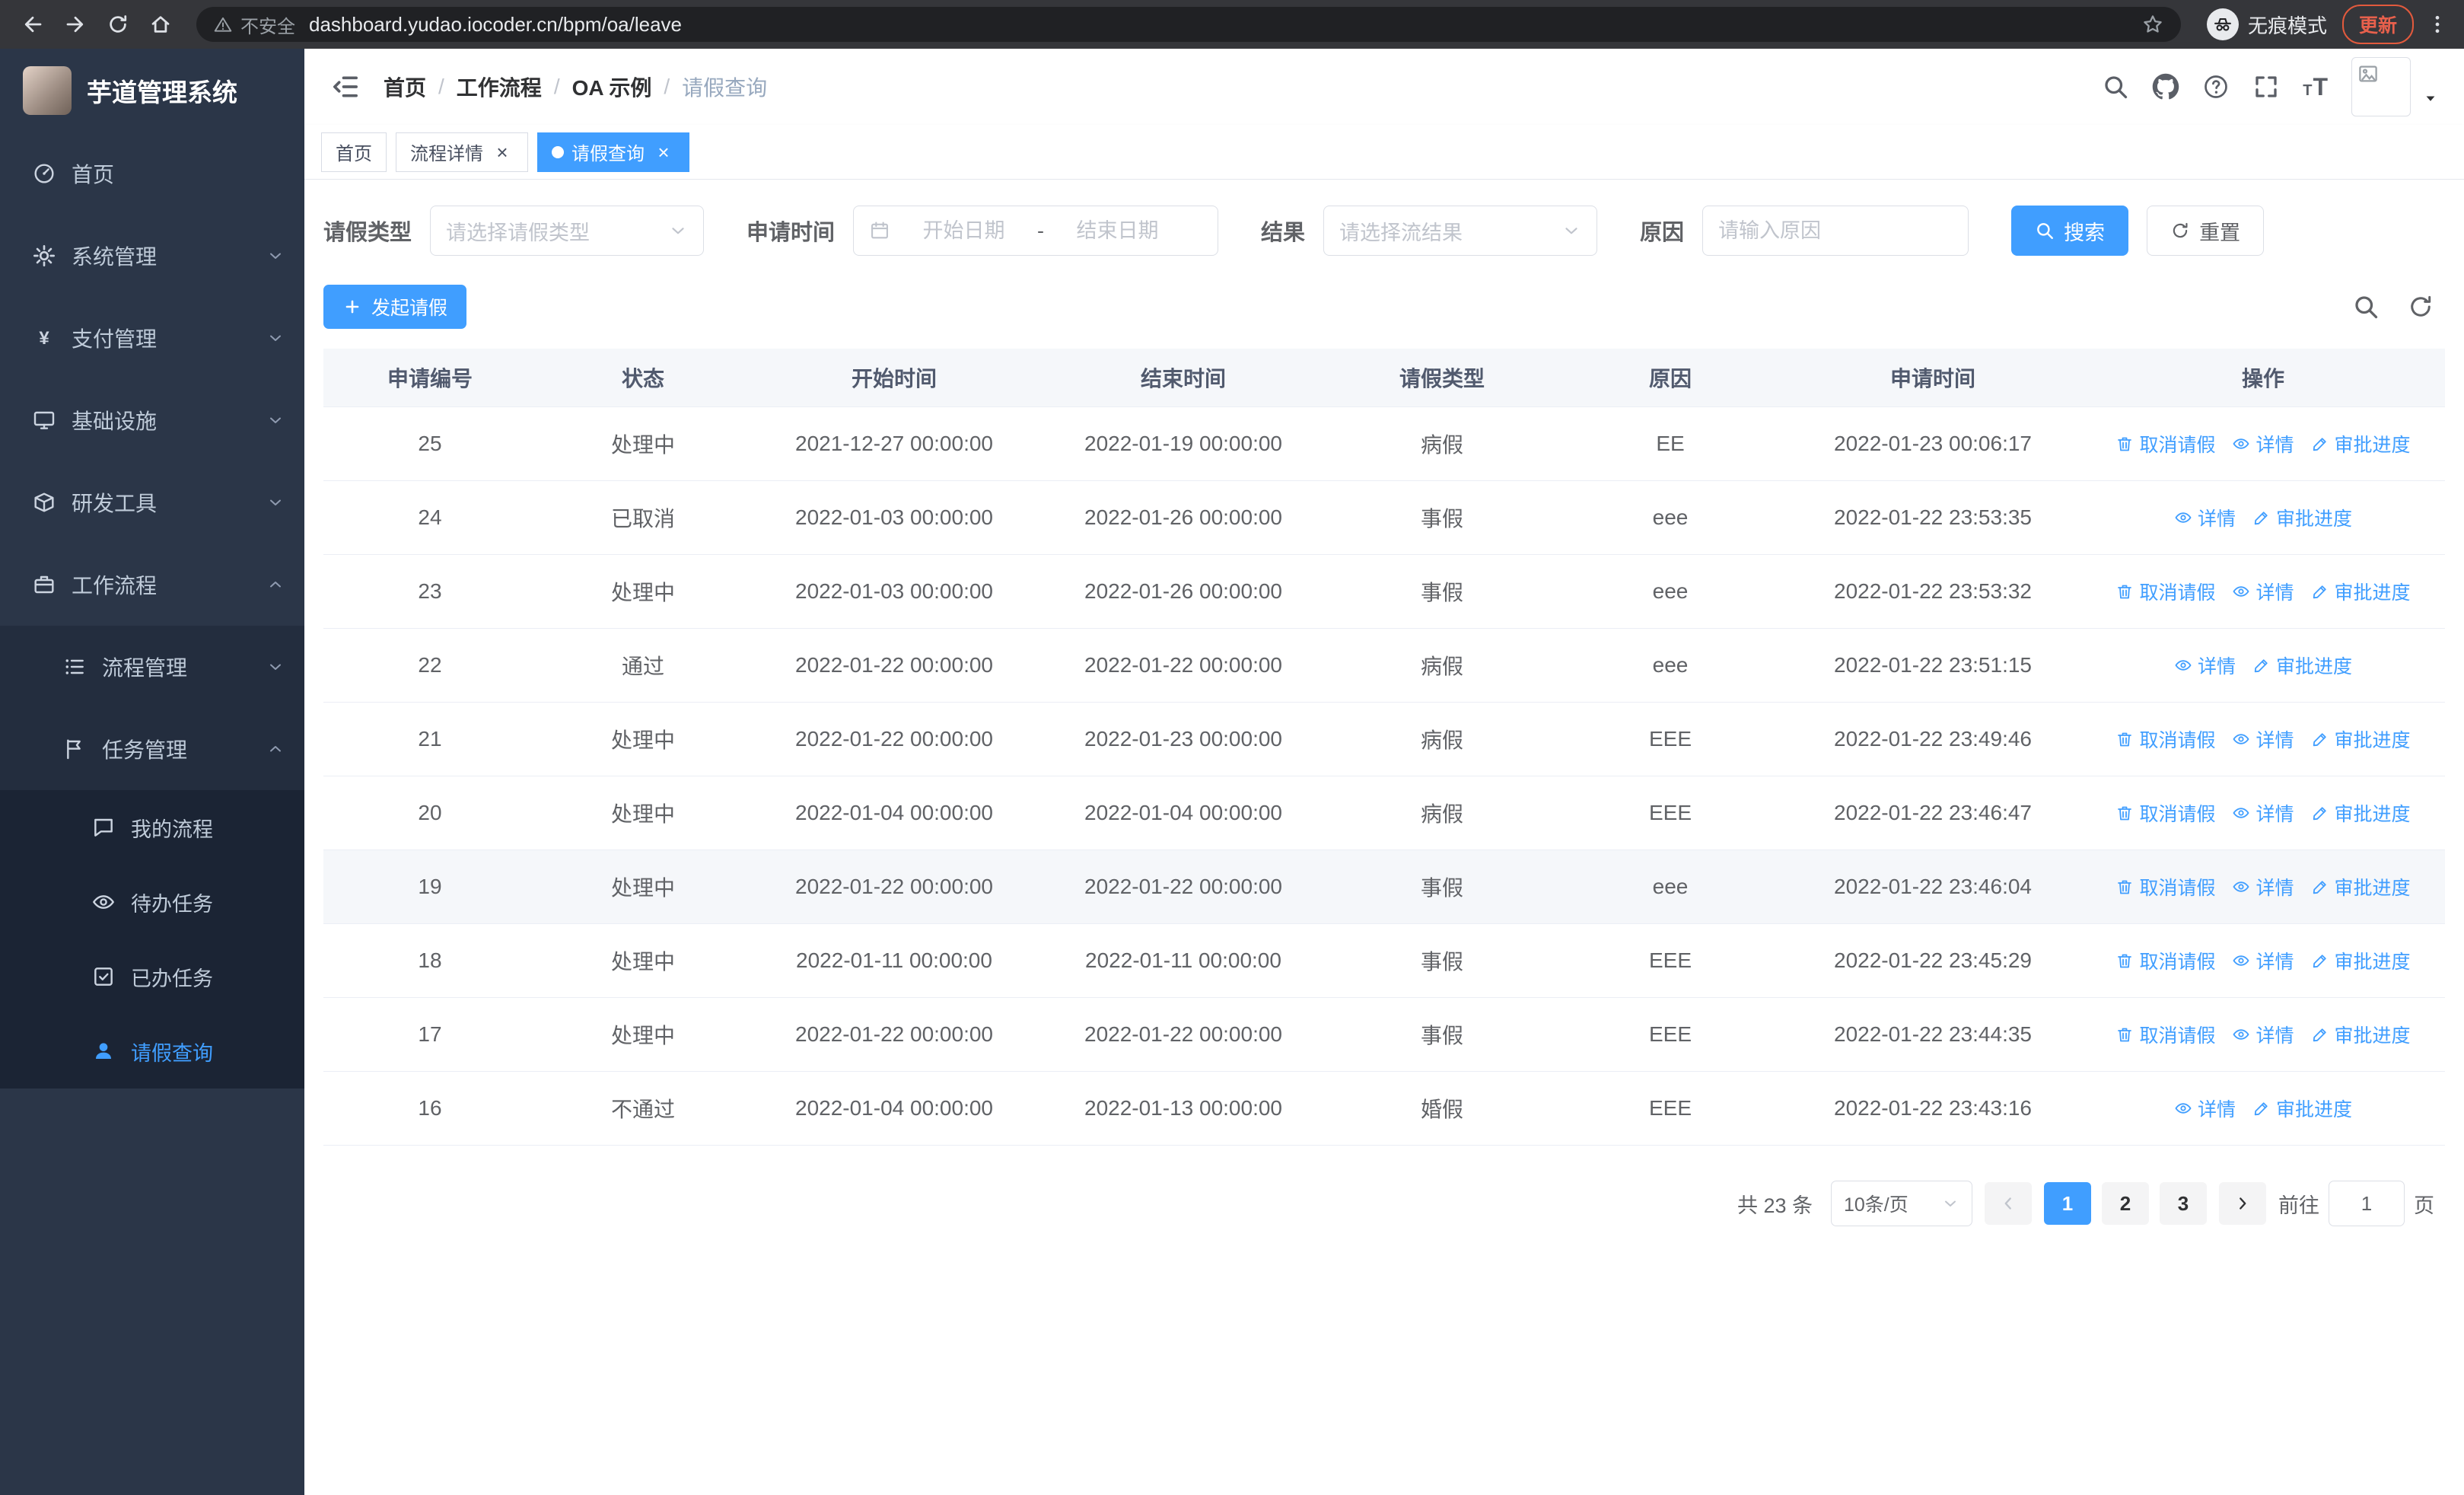 The width and height of the screenshot is (2464, 1495). What do you see at coordinates (2320, 591) in the screenshot?
I see `progress-icon` at bounding box center [2320, 591].